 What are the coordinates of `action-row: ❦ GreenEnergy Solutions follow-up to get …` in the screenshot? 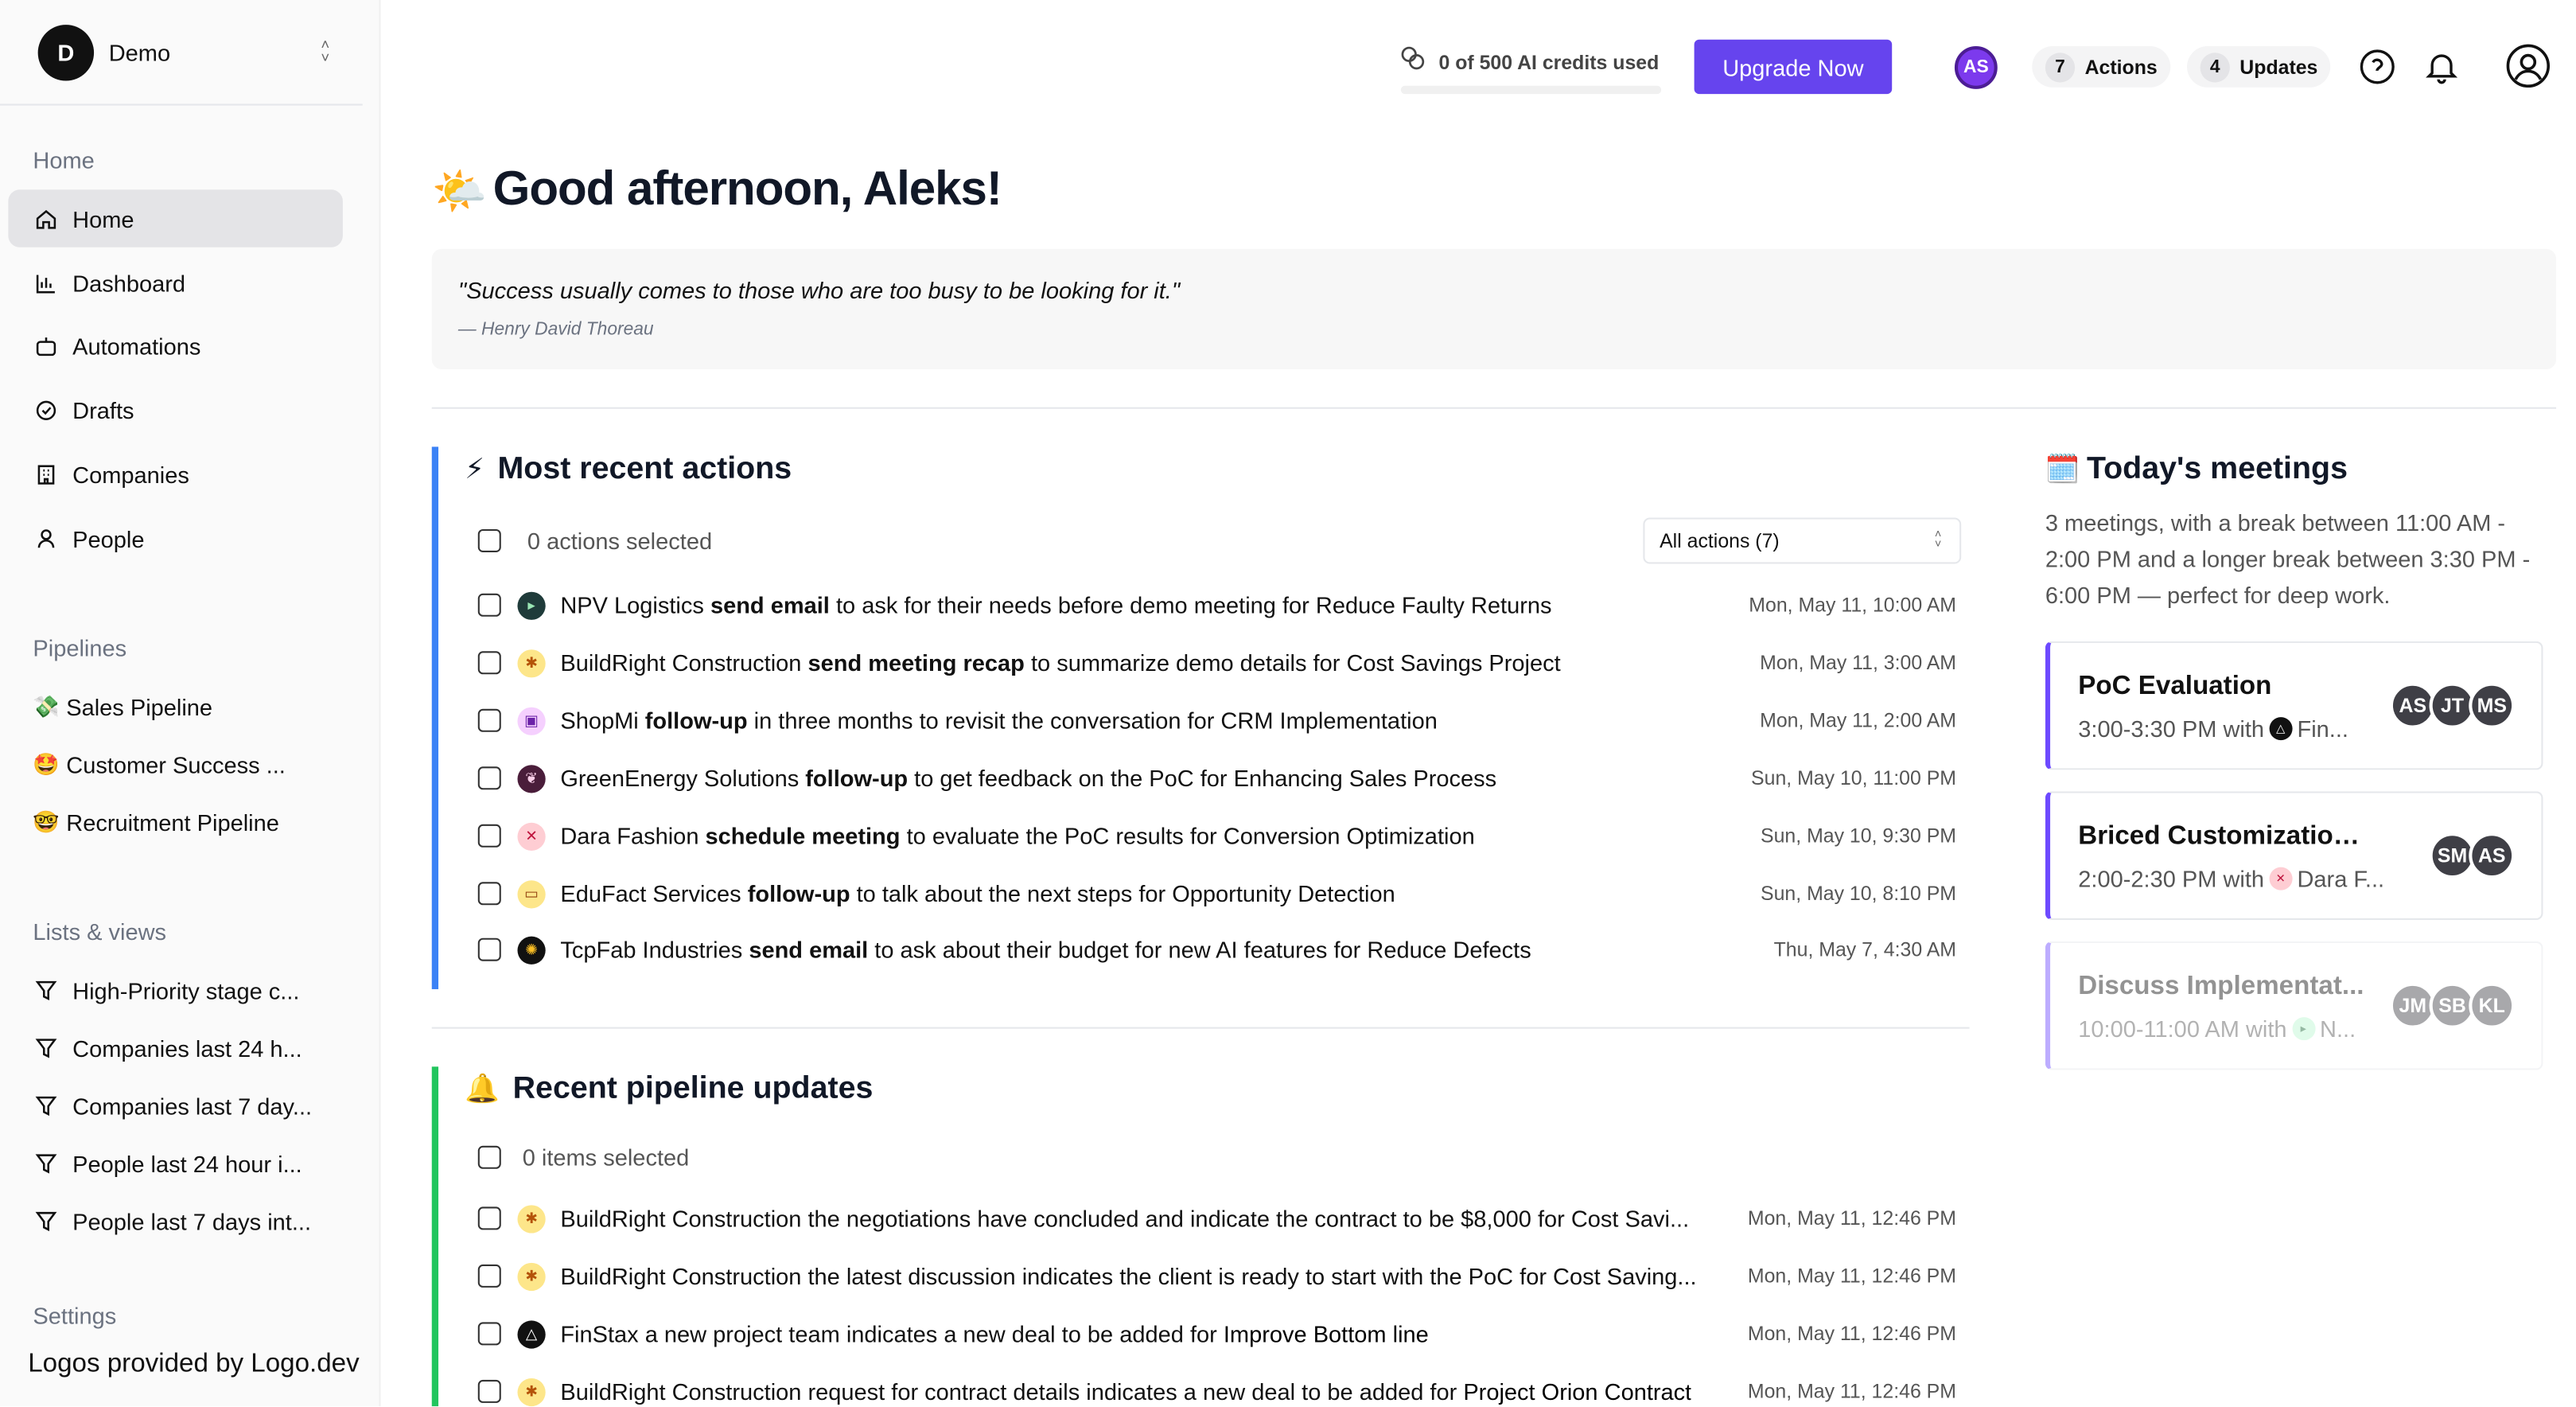 It's located at (981, 794).